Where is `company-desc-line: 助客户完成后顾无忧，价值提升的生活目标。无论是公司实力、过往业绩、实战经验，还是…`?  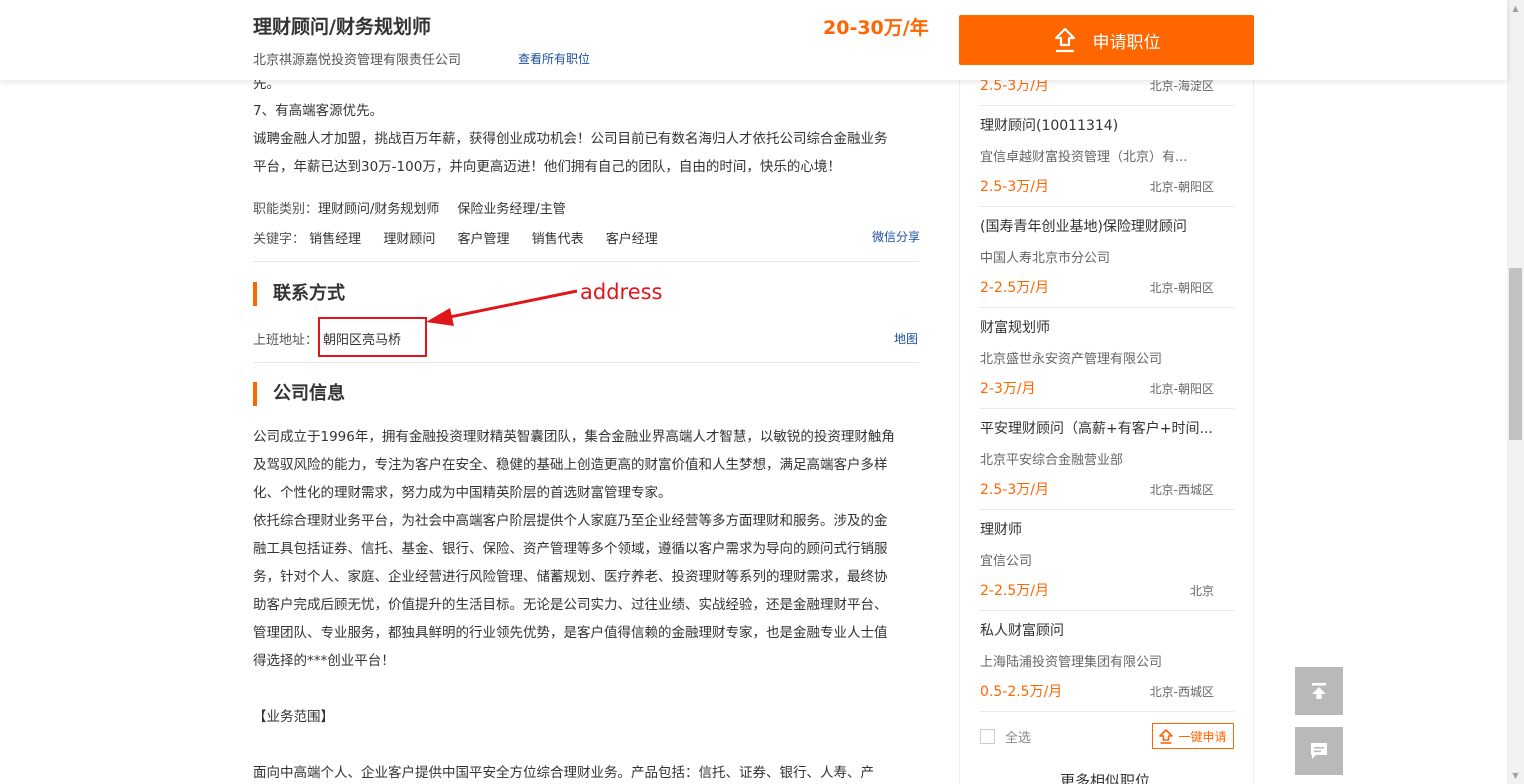 company-desc-line: 助客户完成后顾无忧，价值提升的生活目标。无论是公司实力、过往业绩、实战经验，还是… is located at coordinates (570, 605).